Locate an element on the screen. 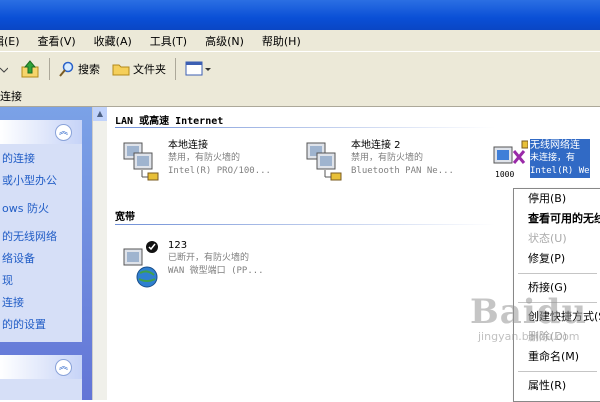 The height and width of the screenshot is (402, 600). connection-name: 本地连接 is located at coordinates (188, 145).